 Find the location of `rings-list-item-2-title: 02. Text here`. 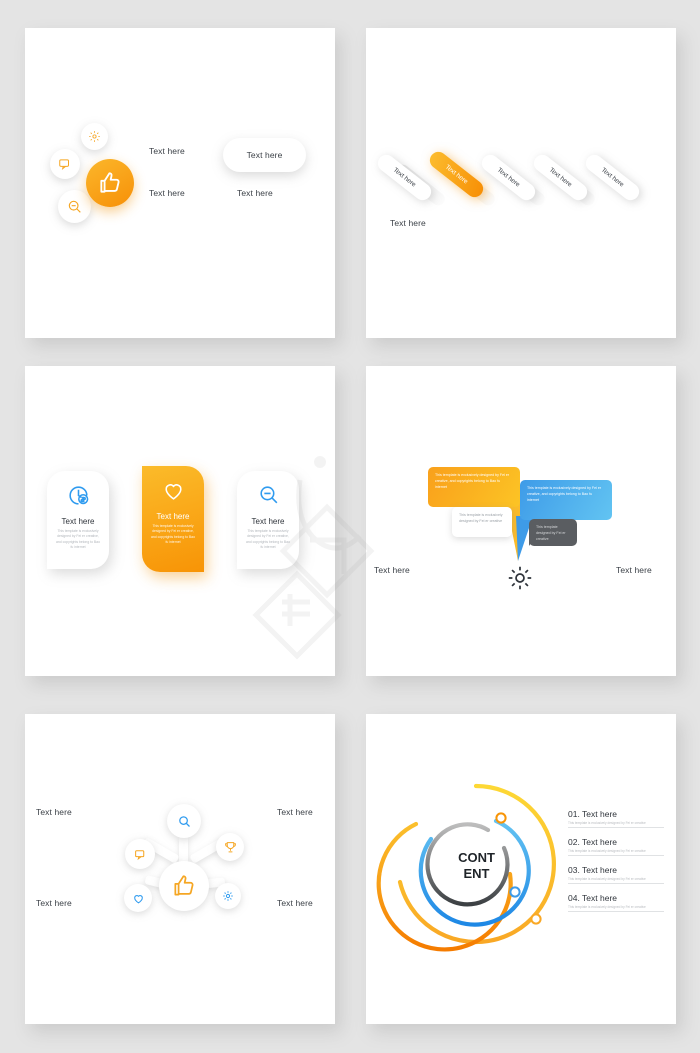

rings-list-item-2-title: 02. Text here is located at coordinates (616, 842).